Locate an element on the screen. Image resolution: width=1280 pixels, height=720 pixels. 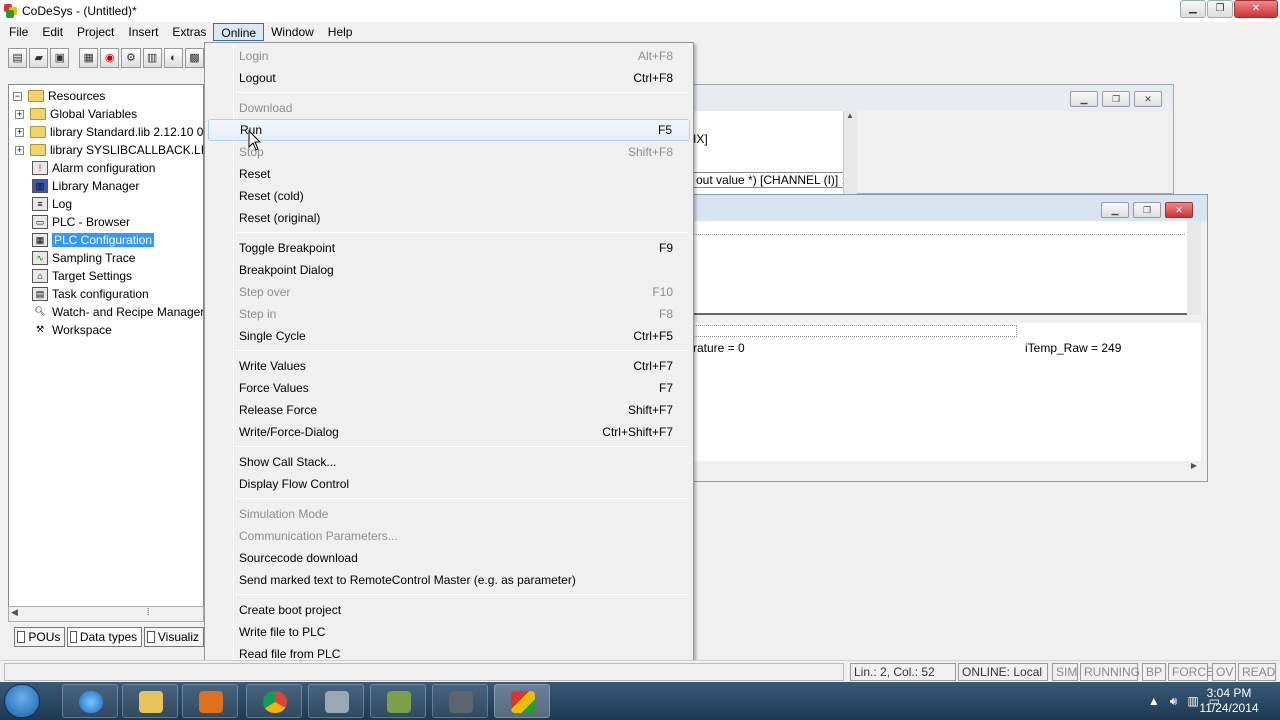
menu-item-logout: Logout Ctrl+F8 is located at coordinates (449, 78).